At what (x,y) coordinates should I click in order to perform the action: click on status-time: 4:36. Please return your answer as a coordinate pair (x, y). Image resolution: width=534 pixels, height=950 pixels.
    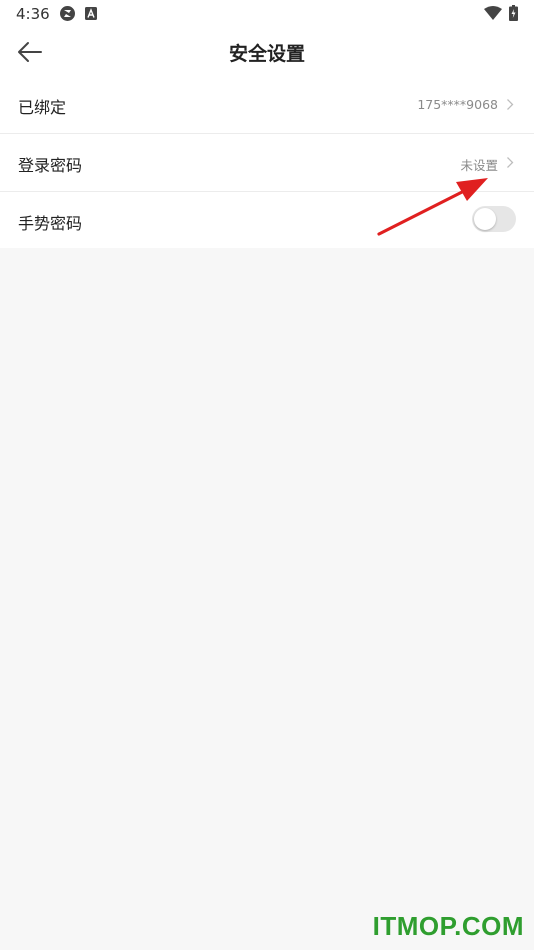
    Looking at the image, I should click on (33, 14).